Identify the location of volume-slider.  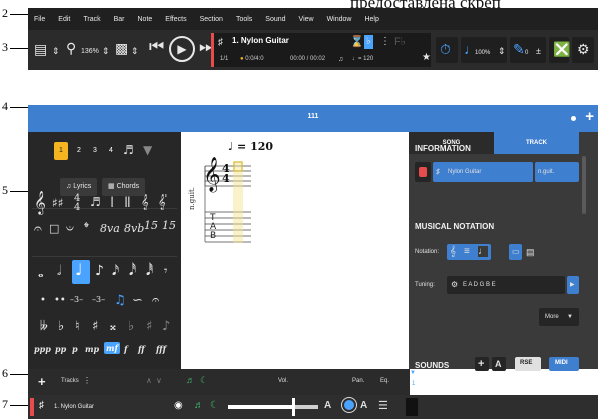
(273, 407).